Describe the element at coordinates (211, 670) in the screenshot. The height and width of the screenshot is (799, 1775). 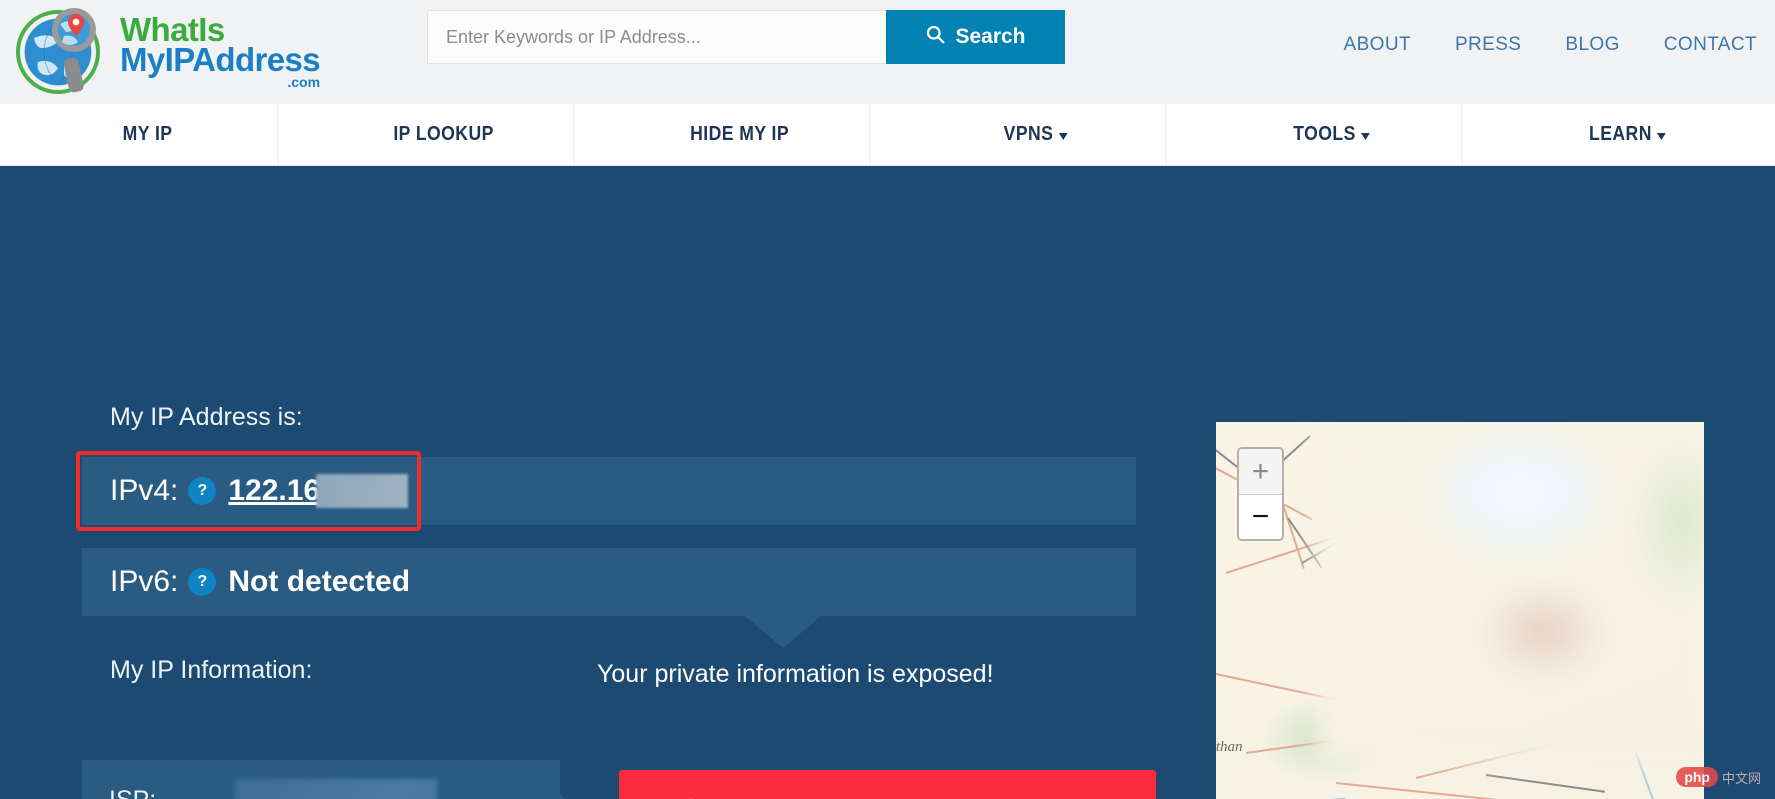
I see `ip-information-title: My IP Information:` at that location.